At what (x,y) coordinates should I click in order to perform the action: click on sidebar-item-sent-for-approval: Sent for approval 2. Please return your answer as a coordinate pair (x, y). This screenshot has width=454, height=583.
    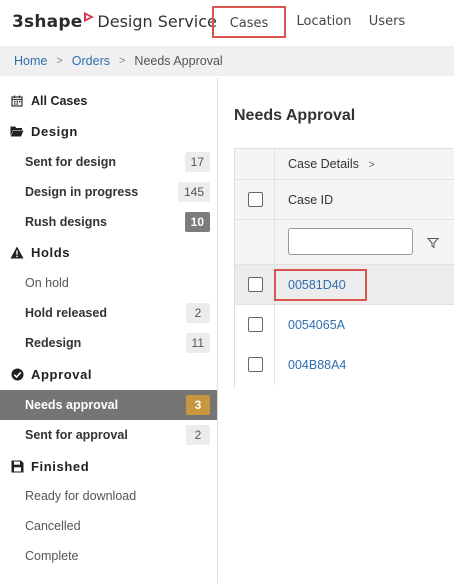
    Looking at the image, I should click on (108, 435).